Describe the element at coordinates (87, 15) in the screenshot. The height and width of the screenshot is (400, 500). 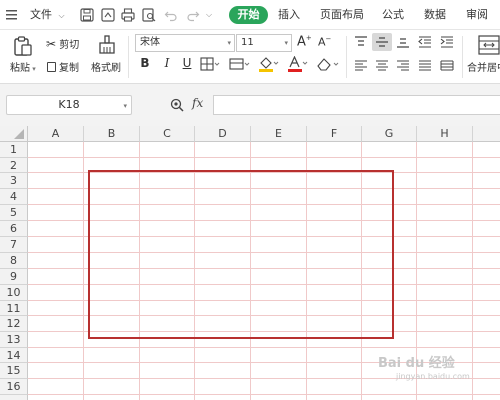
I see `save-icon` at that location.